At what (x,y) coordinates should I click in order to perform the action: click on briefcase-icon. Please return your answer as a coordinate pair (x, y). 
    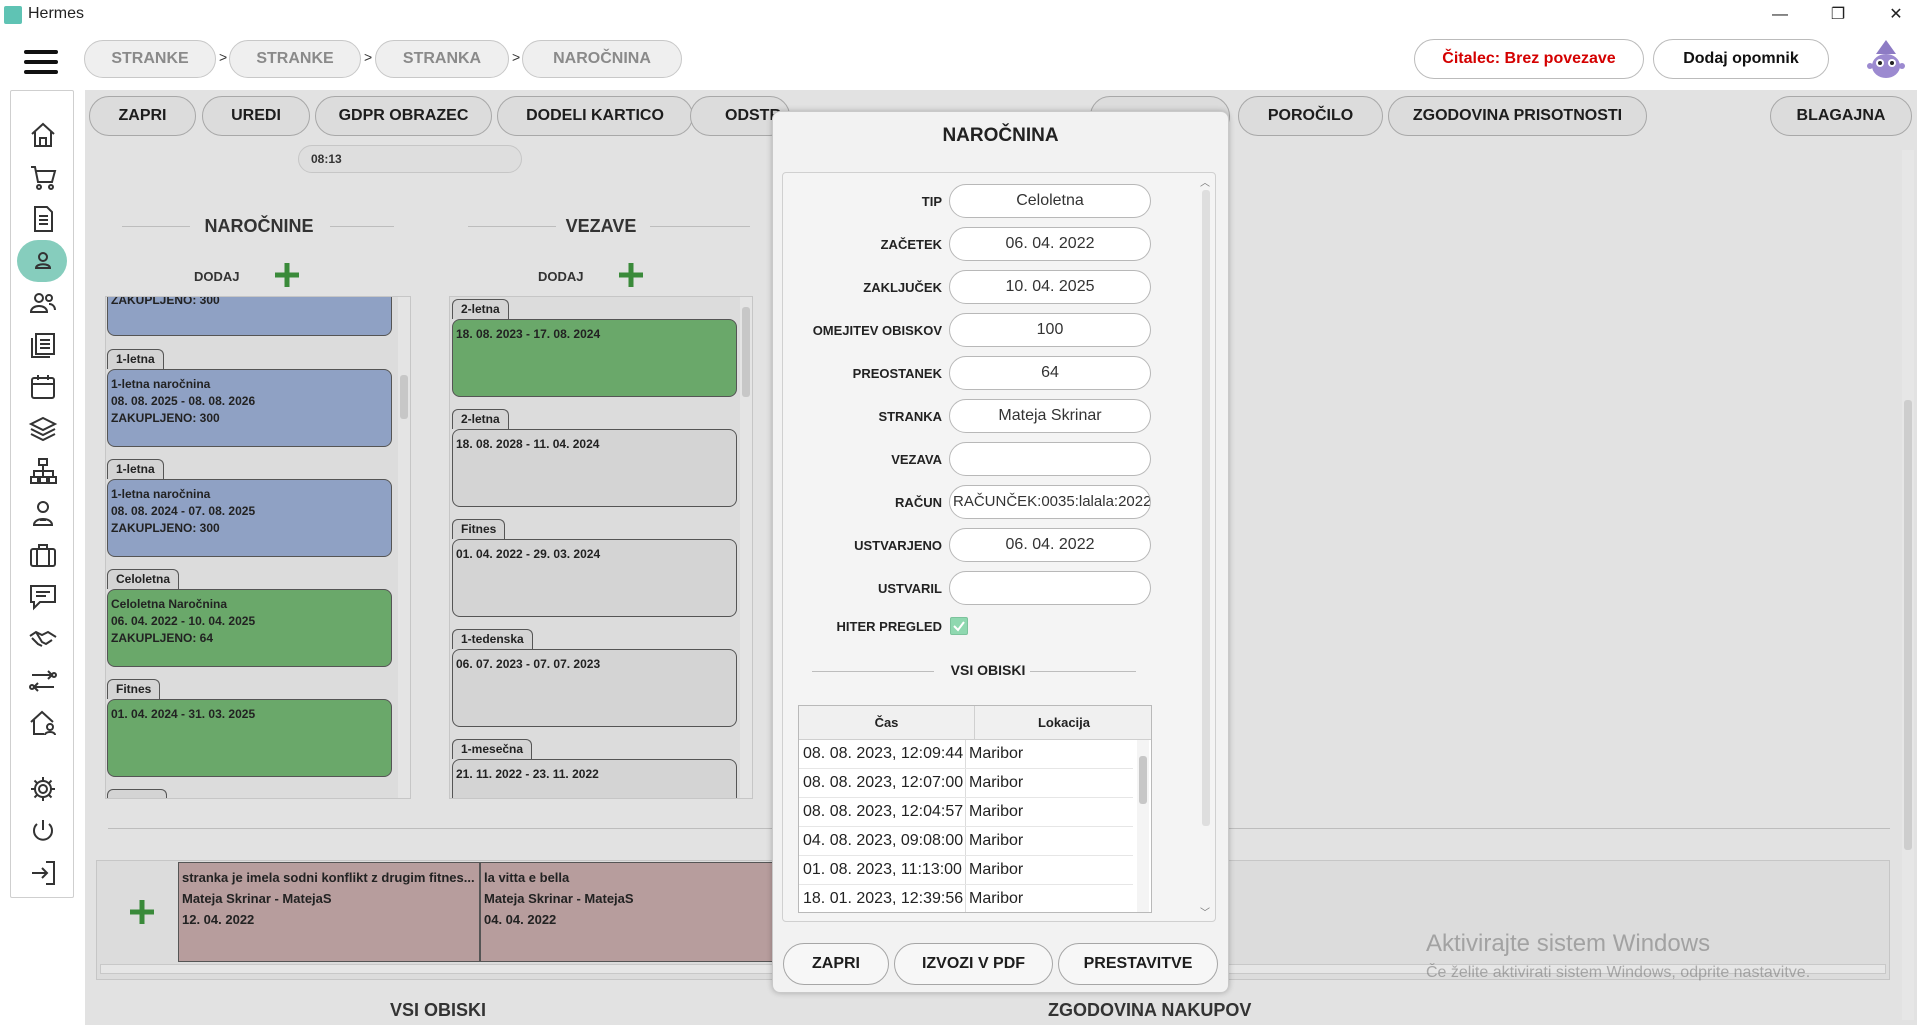
    Looking at the image, I should click on (43, 555).